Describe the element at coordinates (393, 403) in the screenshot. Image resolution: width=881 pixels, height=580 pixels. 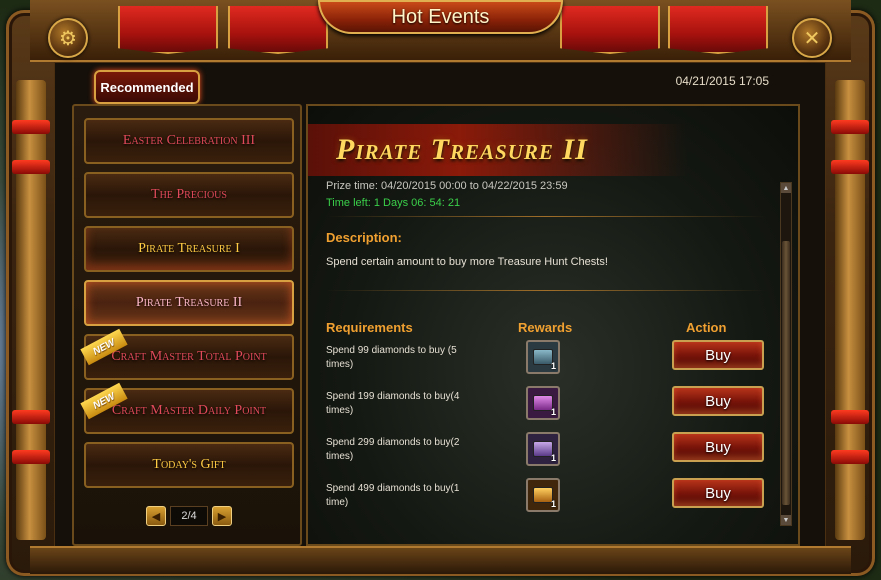
I see `requirement-text: Spend 199 diamonds to buy(4 times)` at that location.